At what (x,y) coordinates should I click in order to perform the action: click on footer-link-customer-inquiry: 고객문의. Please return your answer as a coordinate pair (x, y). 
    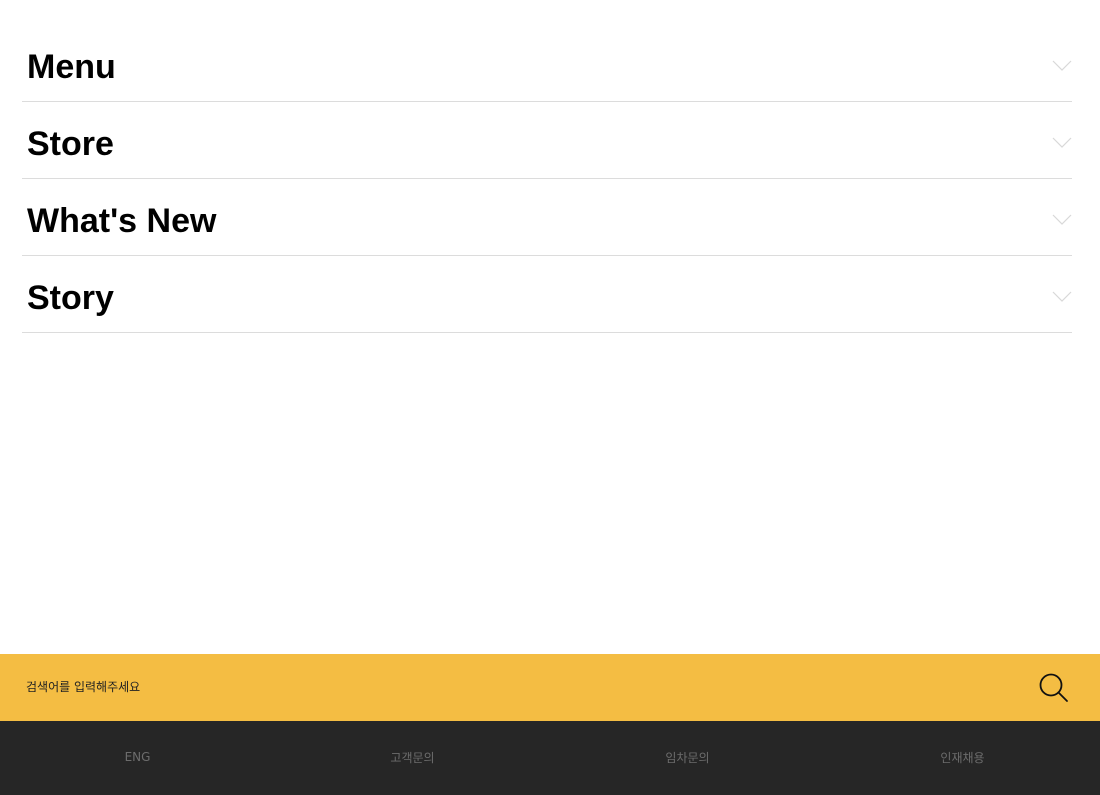
    Looking at the image, I should click on (412, 758).